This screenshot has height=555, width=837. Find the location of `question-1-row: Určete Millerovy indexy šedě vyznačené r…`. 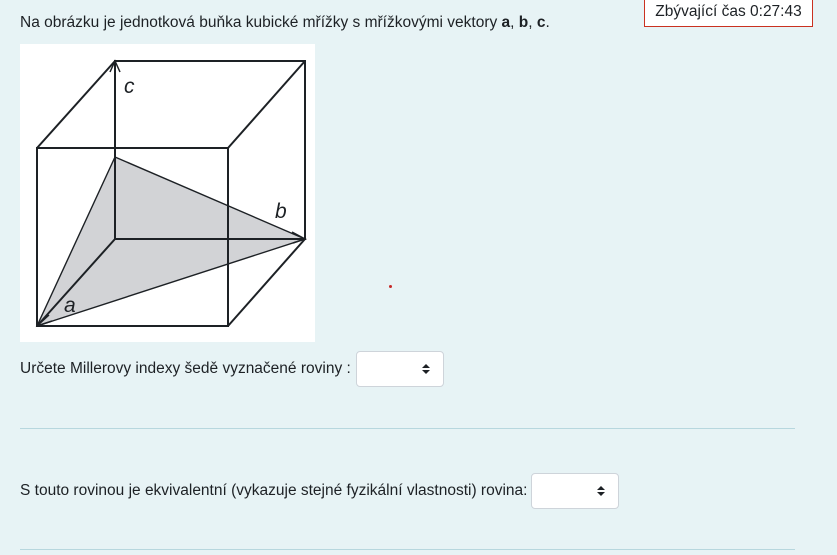

question-1-row: Určete Millerovy indexy šedě vyznačené r… is located at coordinates (232, 369).